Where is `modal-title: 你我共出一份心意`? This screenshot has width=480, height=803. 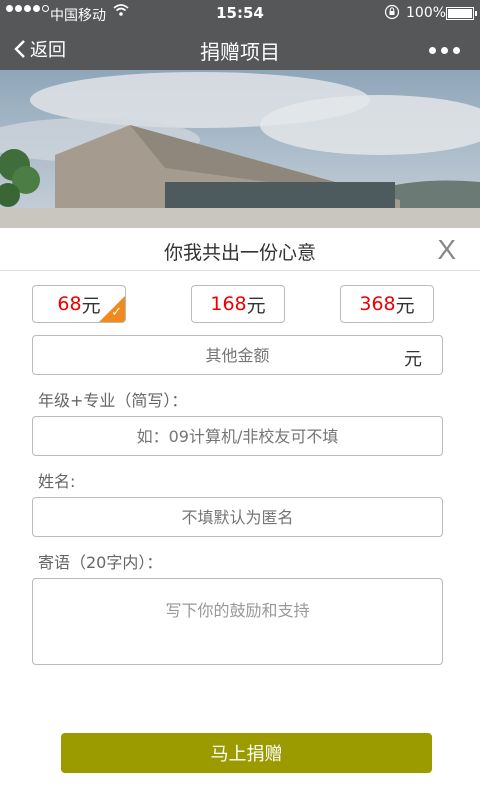
modal-title: 你我共出一份心意 is located at coordinates (239, 253).